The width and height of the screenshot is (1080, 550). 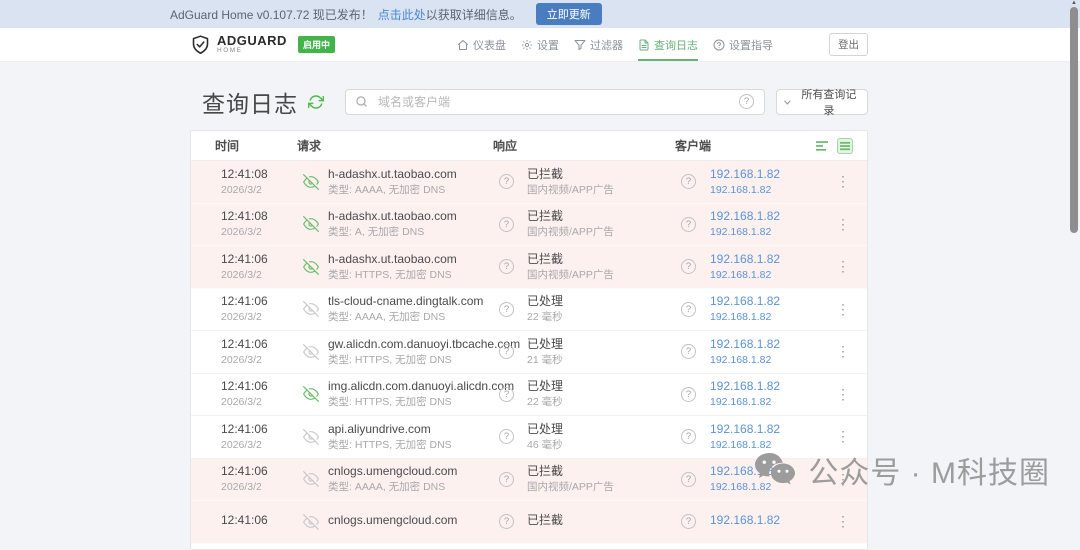 I want to click on update-details-link: 点击此处, so click(x=402, y=14).